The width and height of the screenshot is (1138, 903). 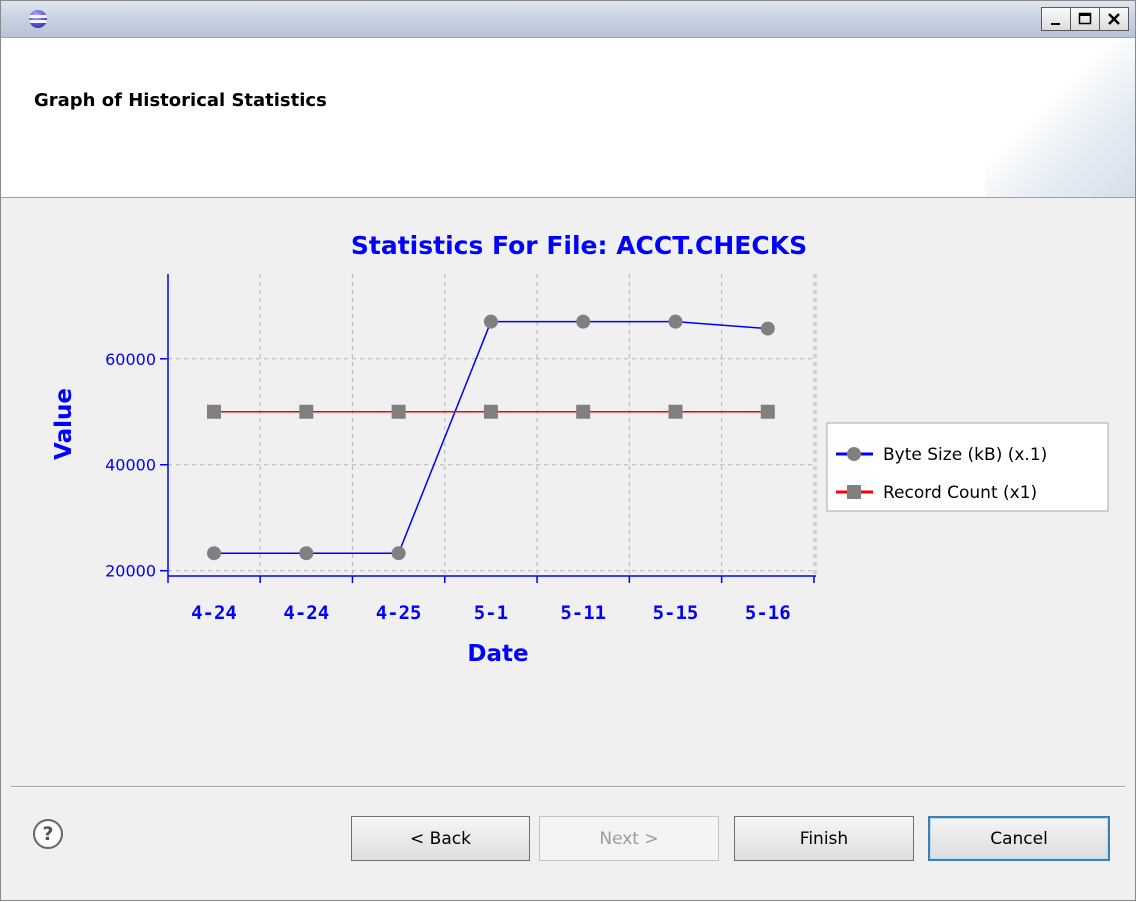 What do you see at coordinates (497, 654) in the screenshot?
I see `x-axis-label: Date` at bounding box center [497, 654].